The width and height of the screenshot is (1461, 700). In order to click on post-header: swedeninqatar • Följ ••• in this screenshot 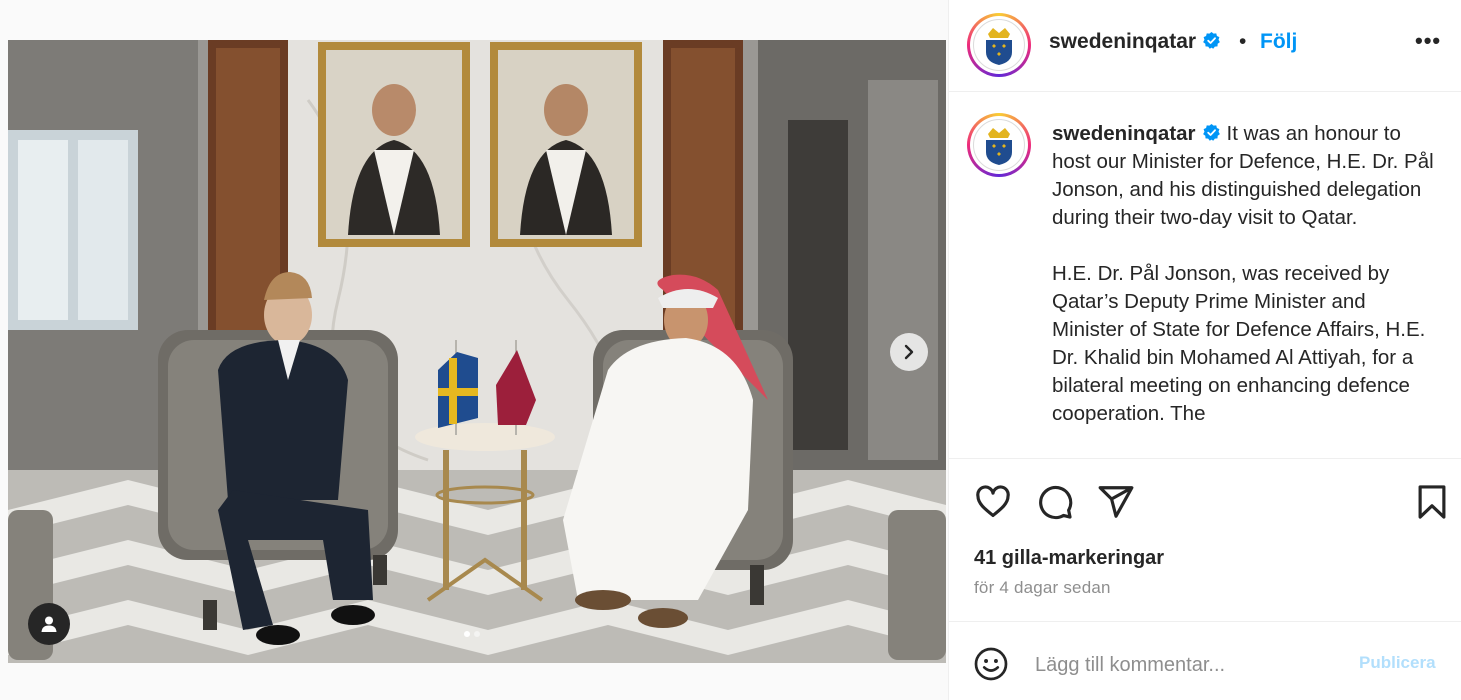, I will do `click(1205, 46)`.